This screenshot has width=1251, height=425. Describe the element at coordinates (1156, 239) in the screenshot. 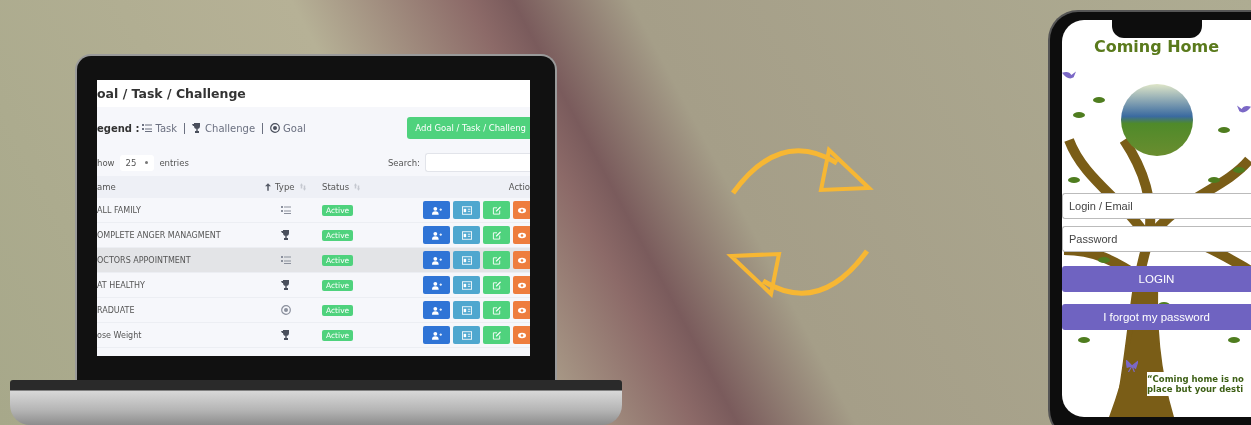

I see `password-field: Password` at that location.